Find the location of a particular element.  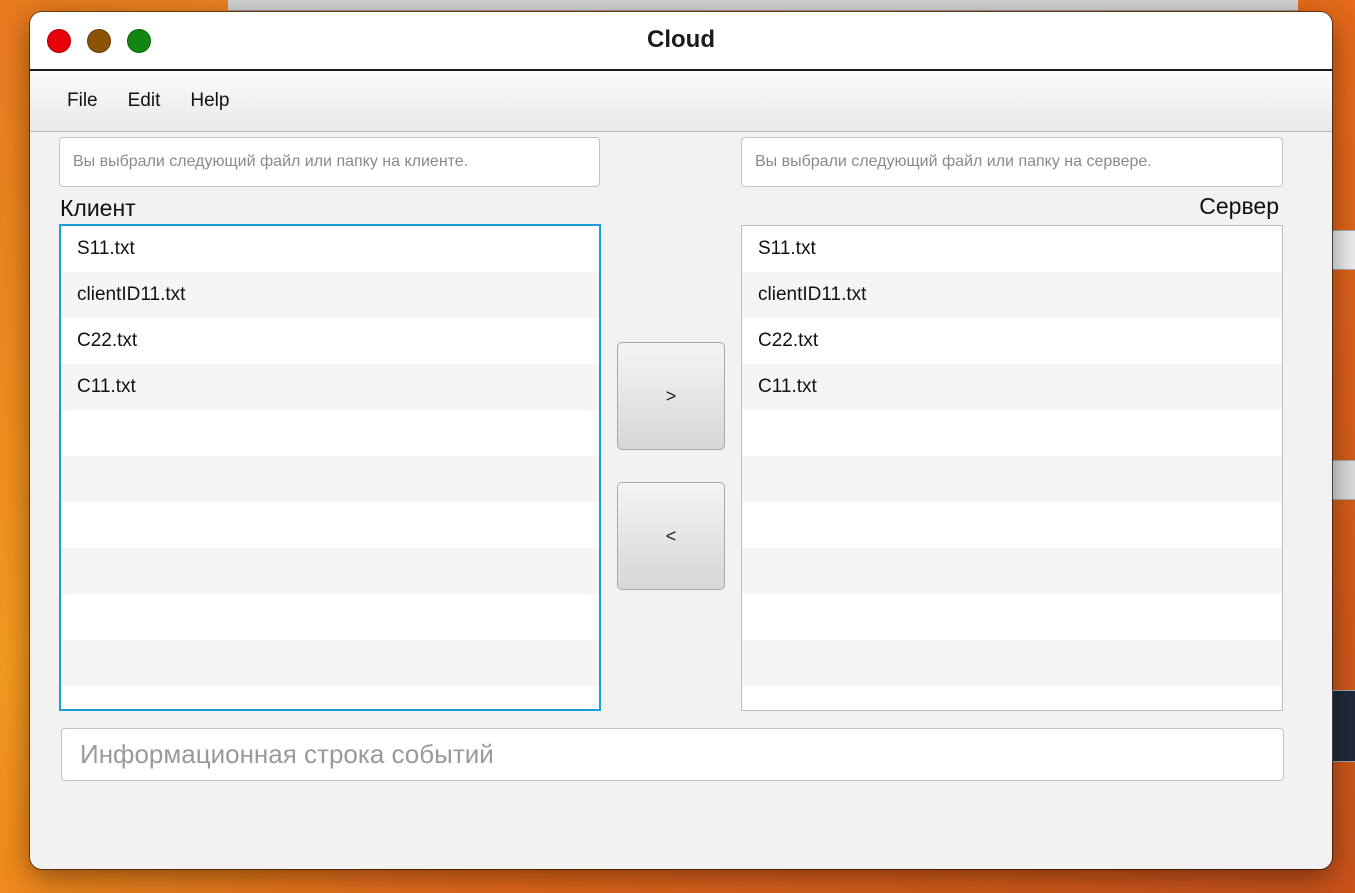

title-bar: Cloud is located at coordinates (681, 41).